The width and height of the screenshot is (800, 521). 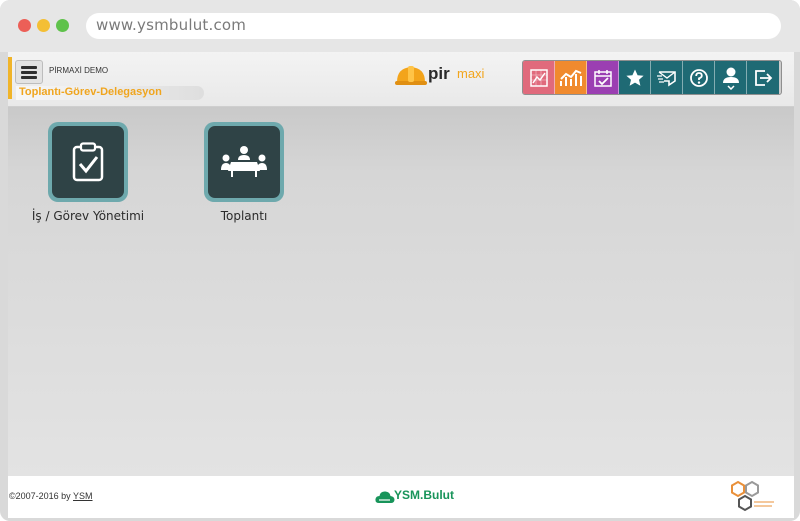 What do you see at coordinates (83, 496) in the screenshot?
I see `ysm-link: YSM` at bounding box center [83, 496].